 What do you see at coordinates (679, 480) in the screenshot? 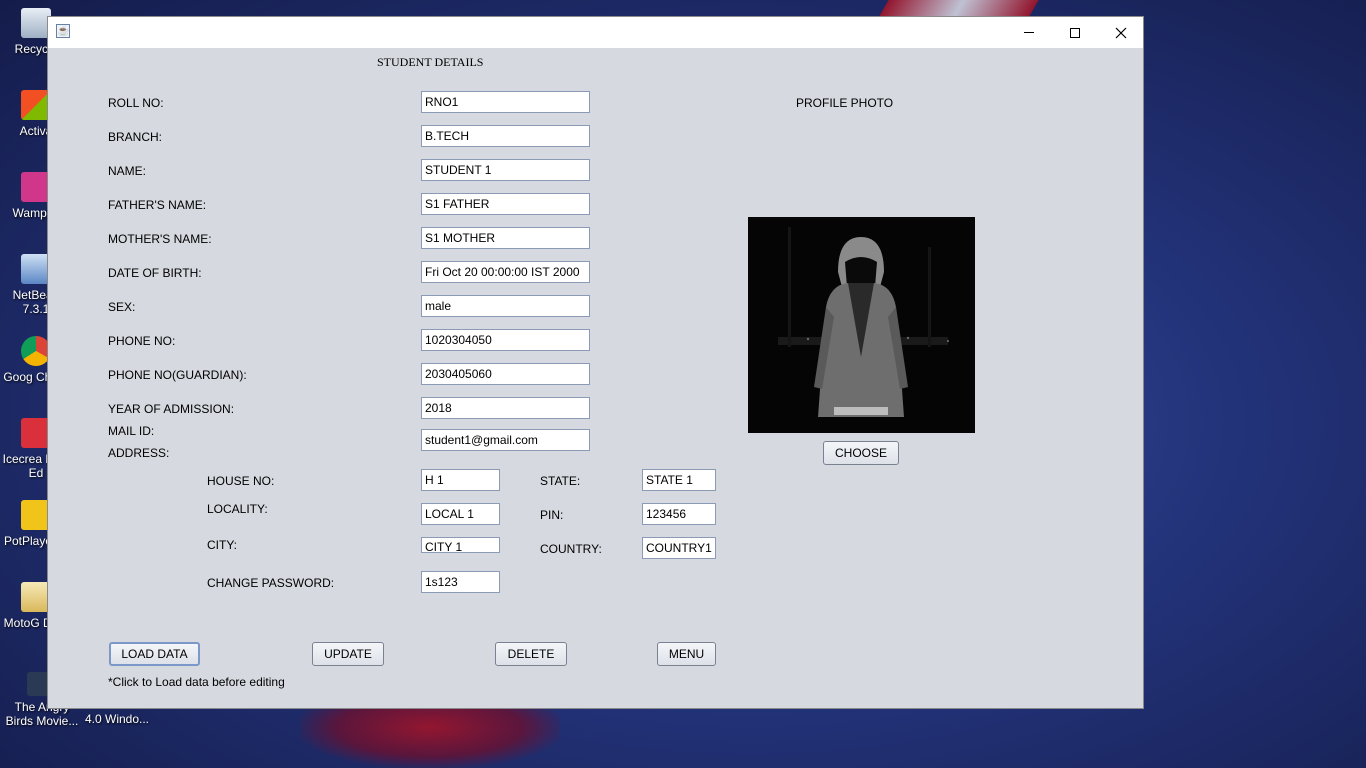
I see `state-field: STATE 1` at bounding box center [679, 480].